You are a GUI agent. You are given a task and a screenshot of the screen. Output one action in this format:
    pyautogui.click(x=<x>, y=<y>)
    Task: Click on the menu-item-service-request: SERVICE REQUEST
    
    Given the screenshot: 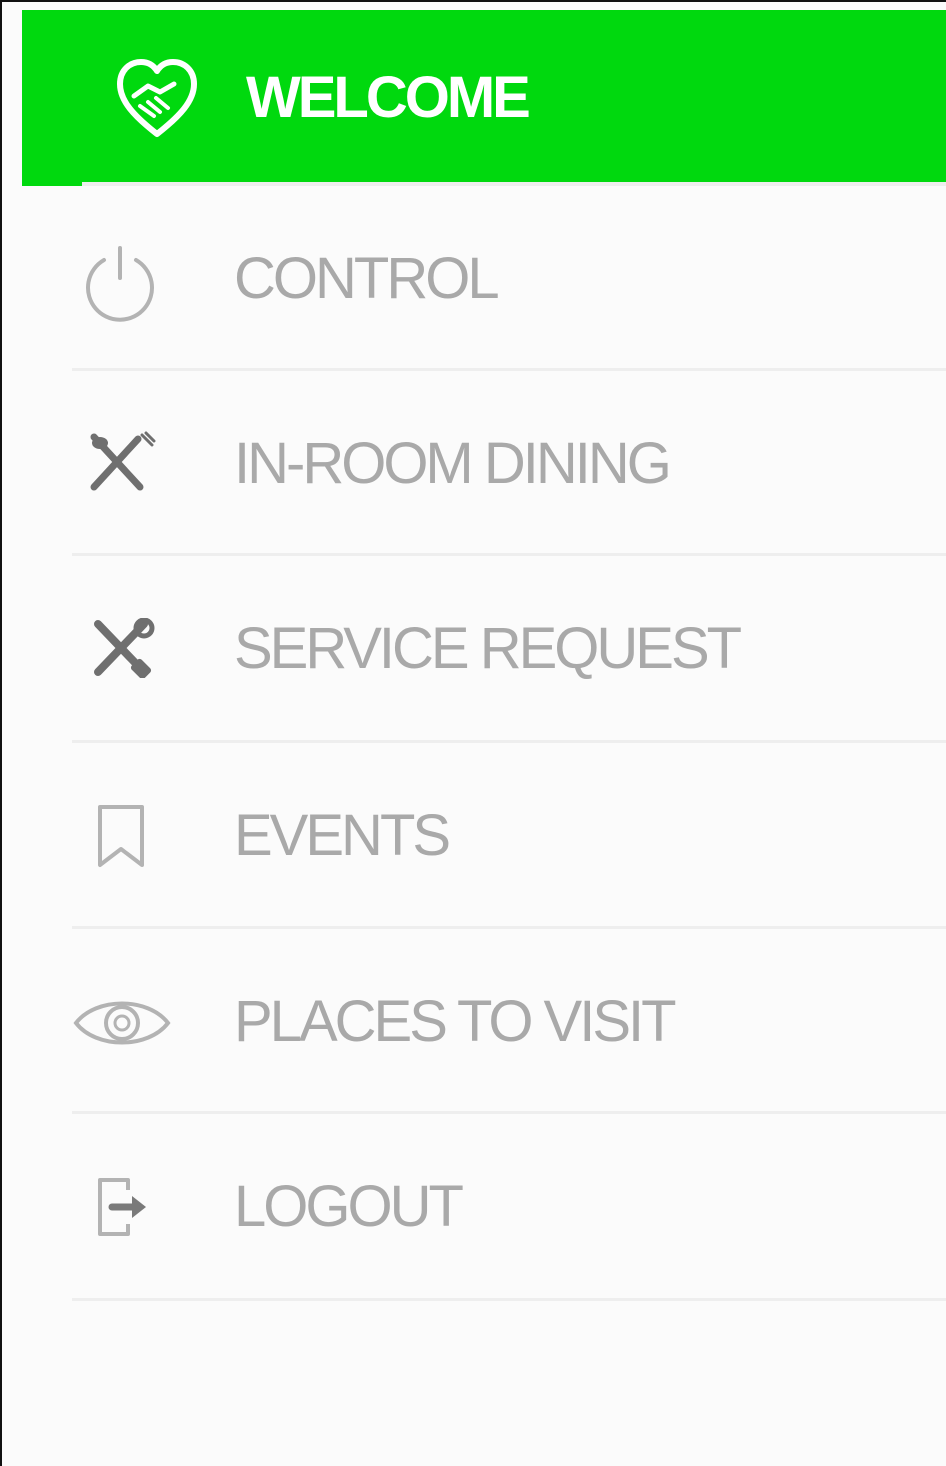 What is the action you would take?
    pyautogui.click(x=509, y=648)
    